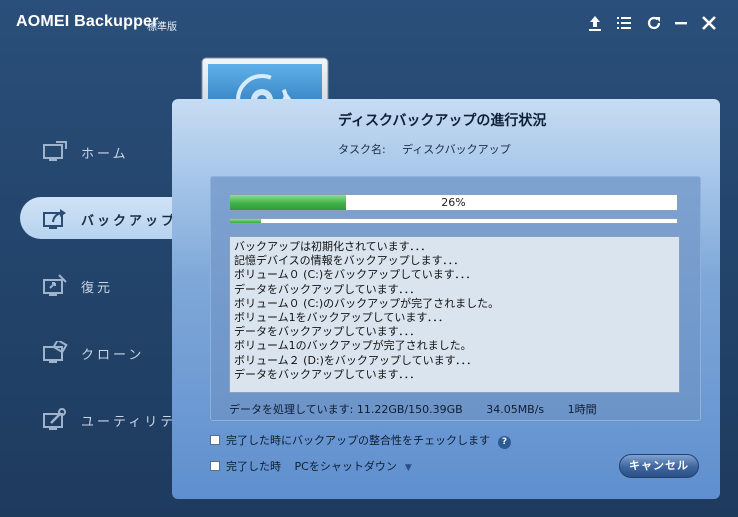 The image size is (738, 517). I want to click on clone-icon, so click(55, 351).